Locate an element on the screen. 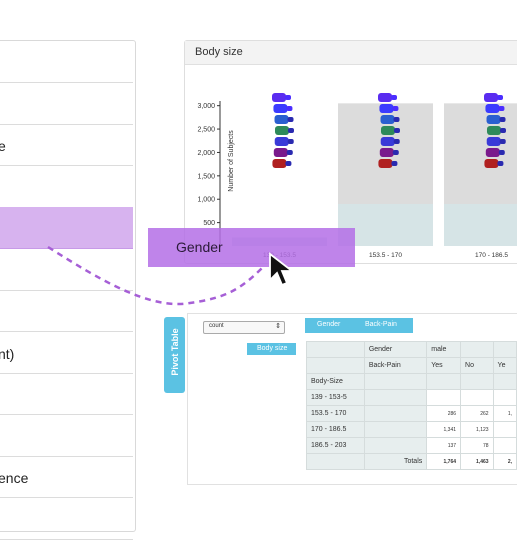 The width and height of the screenshot is (517, 540). pivot-header-cell: Back-Pain is located at coordinates (395, 365).